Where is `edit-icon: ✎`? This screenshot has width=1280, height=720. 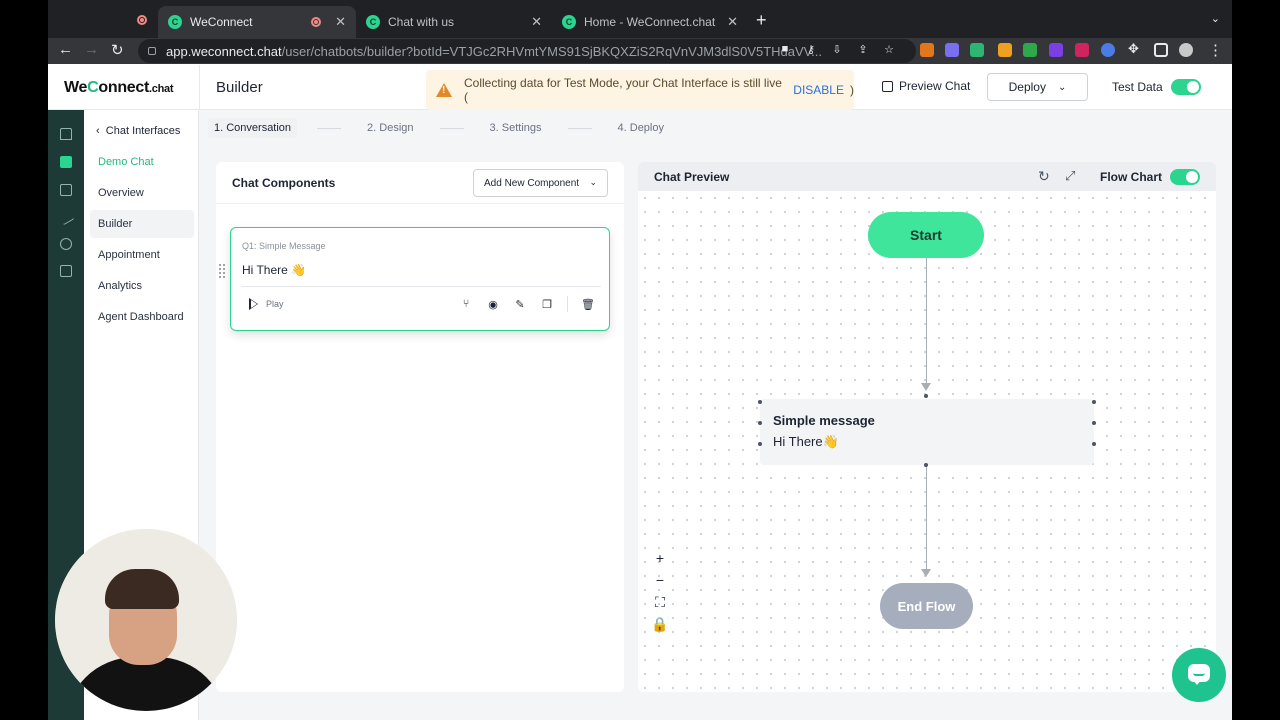 edit-icon: ✎ is located at coordinates (520, 304).